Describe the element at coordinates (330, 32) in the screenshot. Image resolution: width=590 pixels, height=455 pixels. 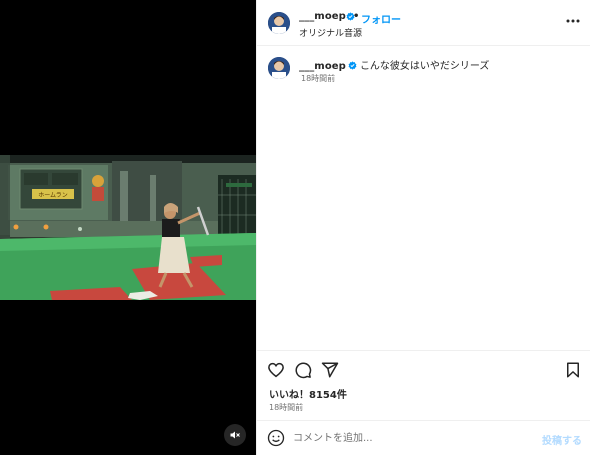
I see `audio-link: オリジナル音源` at that location.